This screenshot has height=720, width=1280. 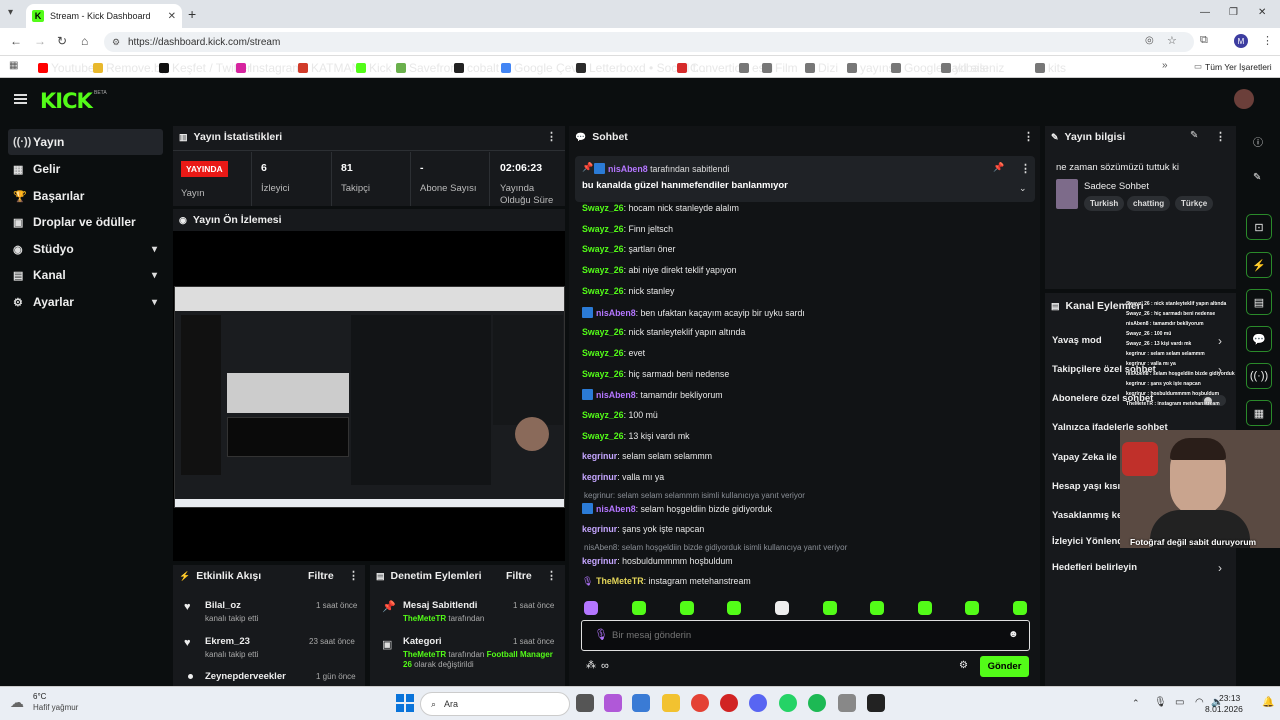 What do you see at coordinates (1149, 40) in the screenshot?
I see `eye-off-icon: ◎` at bounding box center [1149, 40].